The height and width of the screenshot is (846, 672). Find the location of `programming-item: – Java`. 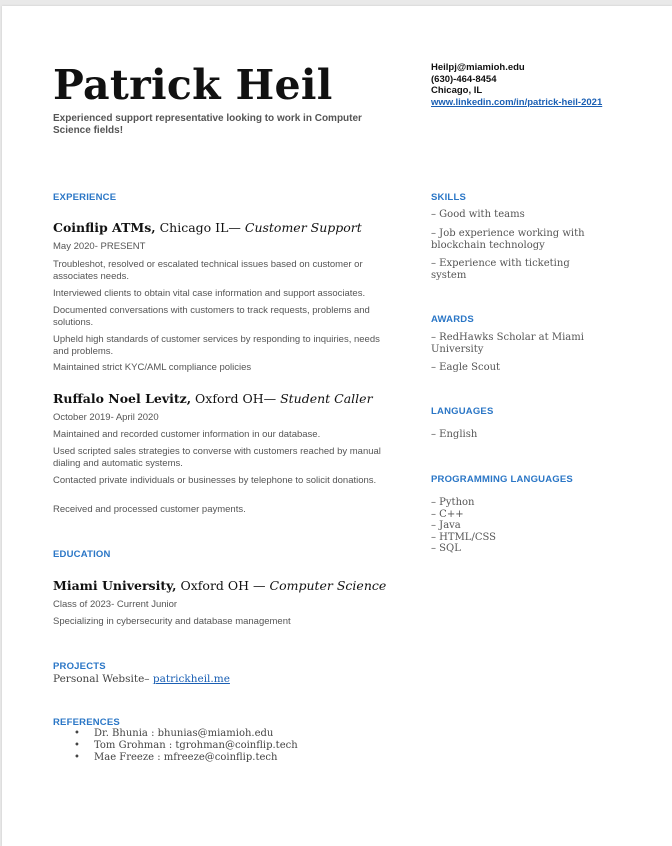

programming-item: – Java is located at coordinates (446, 525).